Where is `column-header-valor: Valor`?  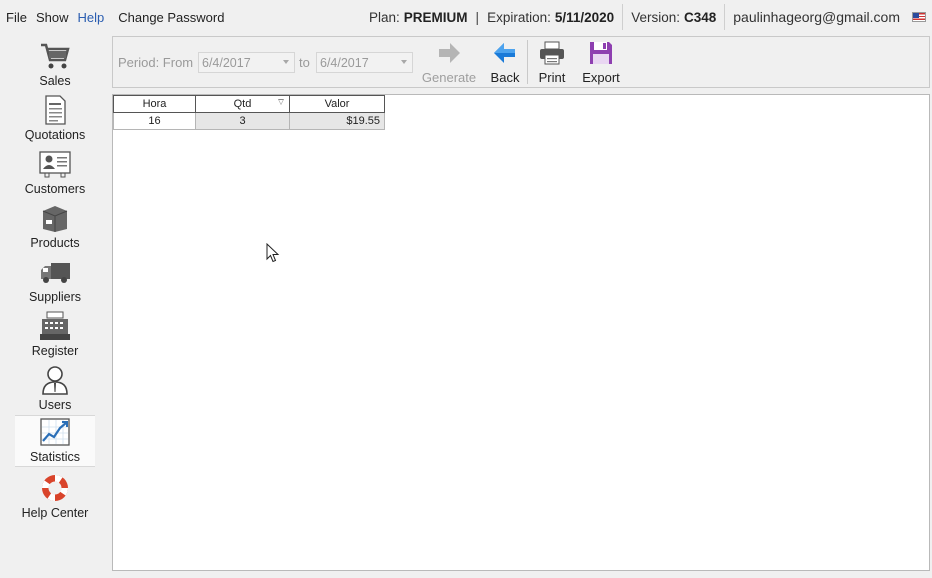 column-header-valor: Valor is located at coordinates (337, 104).